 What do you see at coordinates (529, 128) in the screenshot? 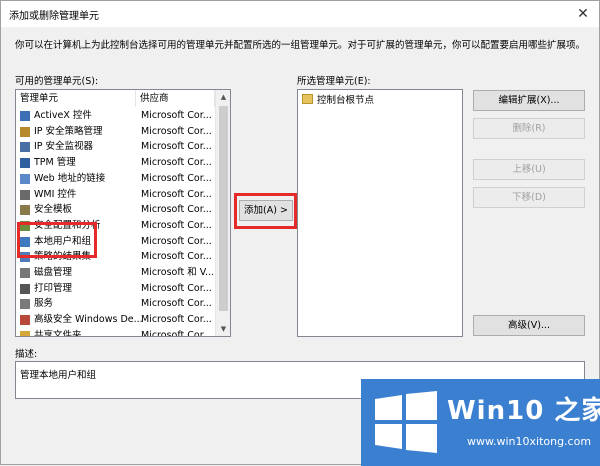
I see `remove-button: 删除(R)` at bounding box center [529, 128].